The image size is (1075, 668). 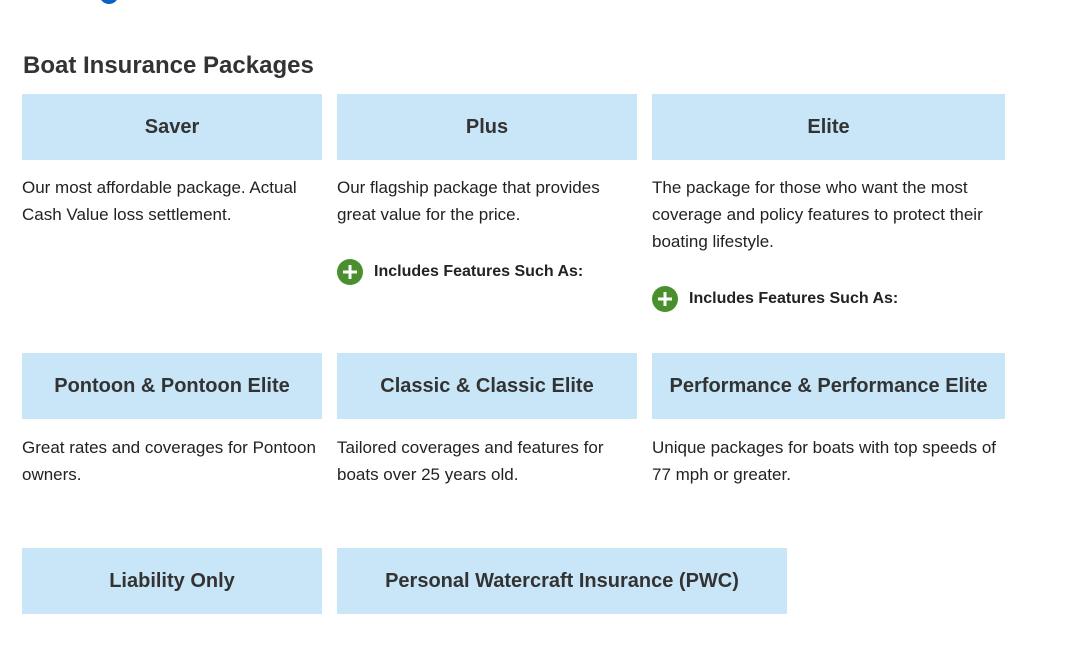 I want to click on features-toggle-elite: Includes Features Such As:, so click(x=775, y=299).